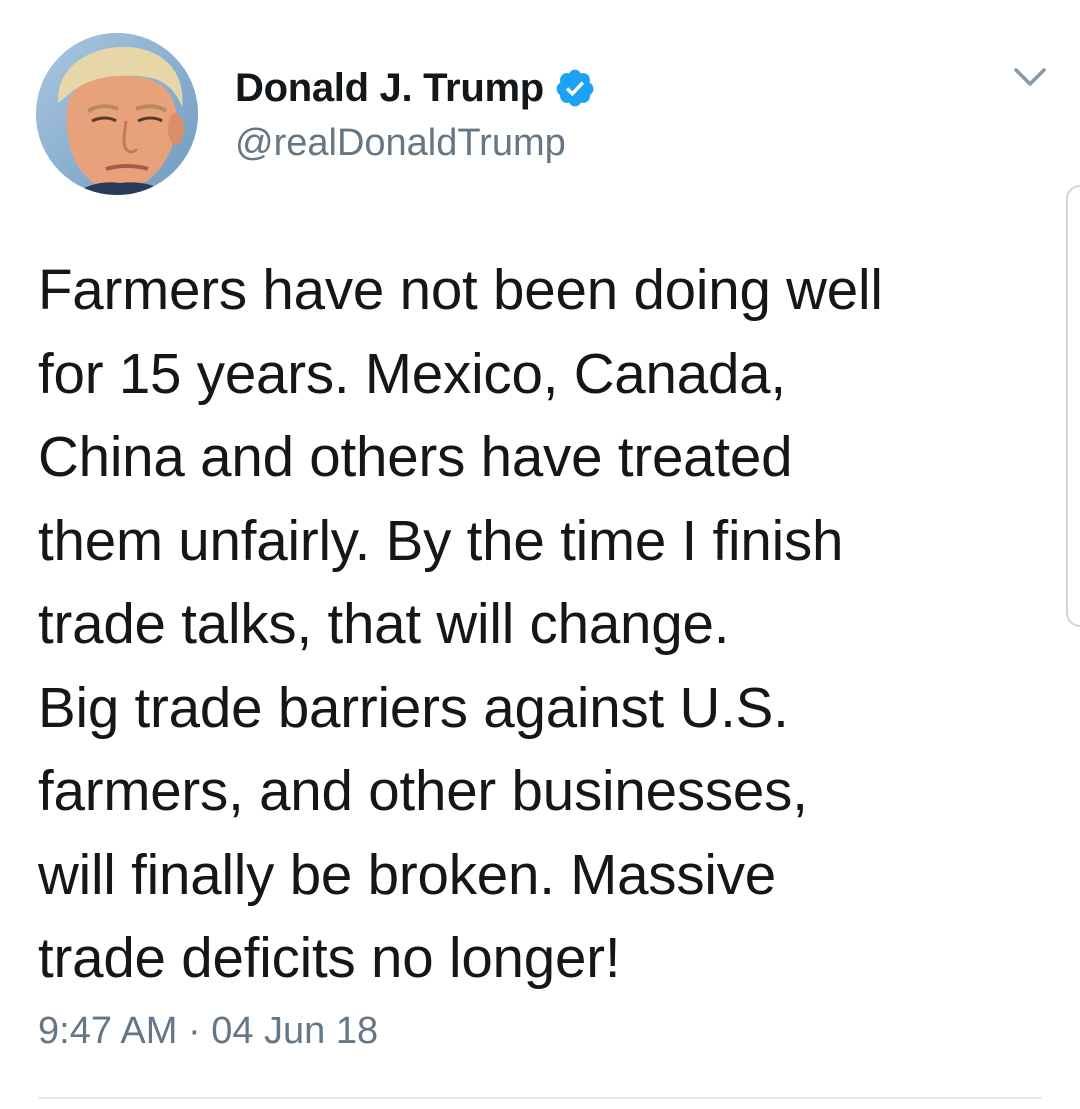 Image resolution: width=1080 pixels, height=1109 pixels. Describe the element at coordinates (1030, 77) in the screenshot. I see `chevron-down-icon` at that location.